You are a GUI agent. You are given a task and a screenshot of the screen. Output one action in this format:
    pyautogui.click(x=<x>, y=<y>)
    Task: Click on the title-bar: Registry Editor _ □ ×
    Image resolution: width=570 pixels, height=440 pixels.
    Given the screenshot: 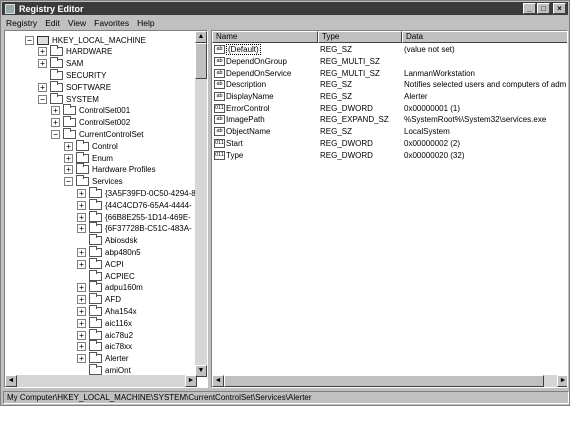 What is the action you would take?
    pyautogui.click(x=285, y=8)
    